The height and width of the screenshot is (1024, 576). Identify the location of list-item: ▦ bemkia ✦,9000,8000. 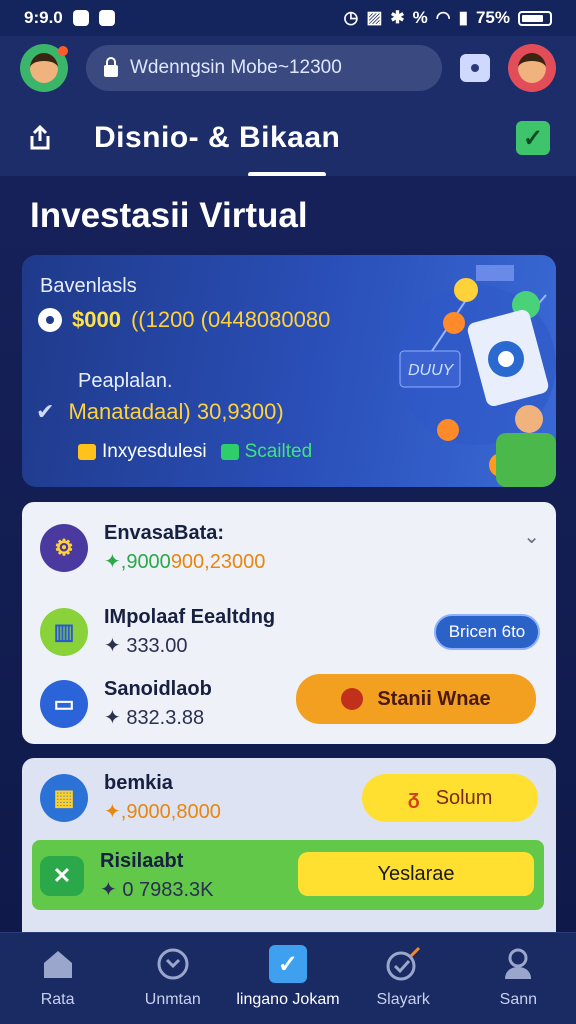
(130, 798).